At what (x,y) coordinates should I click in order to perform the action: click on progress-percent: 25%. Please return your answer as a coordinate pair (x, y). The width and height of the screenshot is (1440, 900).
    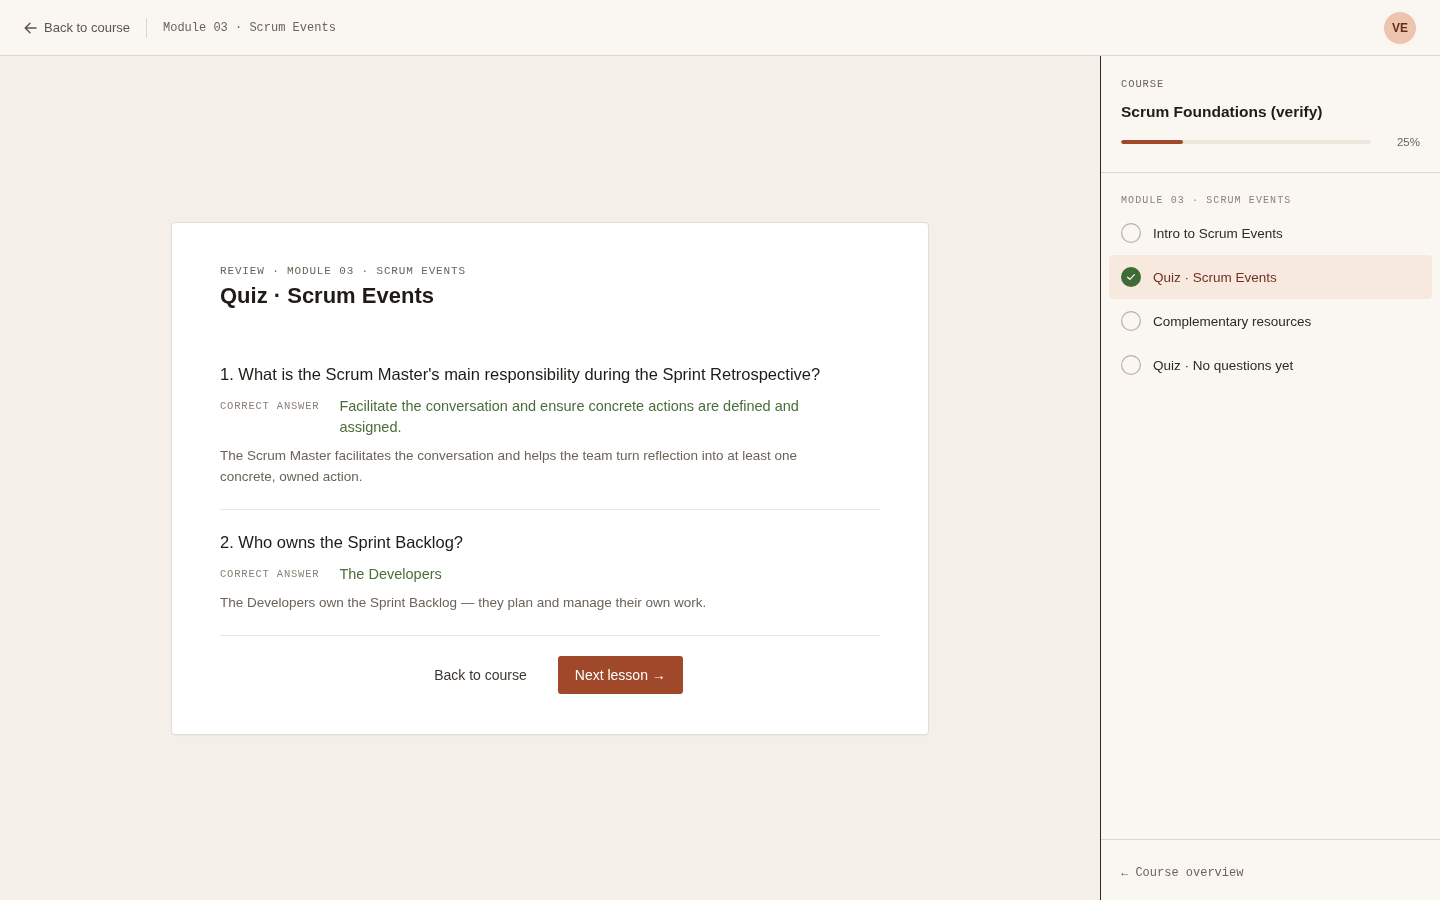
    Looking at the image, I should click on (1408, 142).